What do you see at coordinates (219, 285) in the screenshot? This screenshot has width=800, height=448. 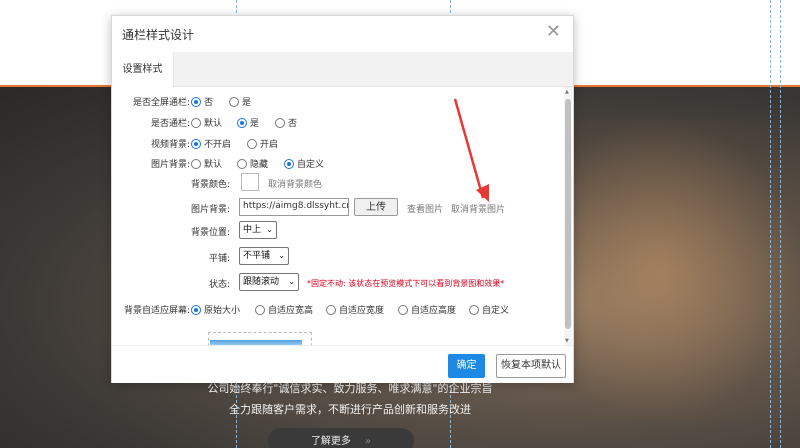 I see `state-label: 状态:` at bounding box center [219, 285].